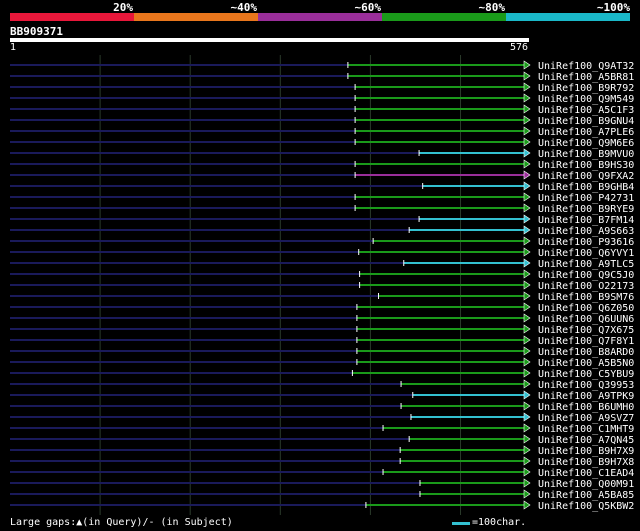 The width and height of the screenshot is (640, 531). I want to click on hit-label: UniRef100_Q6UUN6, so click(586, 319).